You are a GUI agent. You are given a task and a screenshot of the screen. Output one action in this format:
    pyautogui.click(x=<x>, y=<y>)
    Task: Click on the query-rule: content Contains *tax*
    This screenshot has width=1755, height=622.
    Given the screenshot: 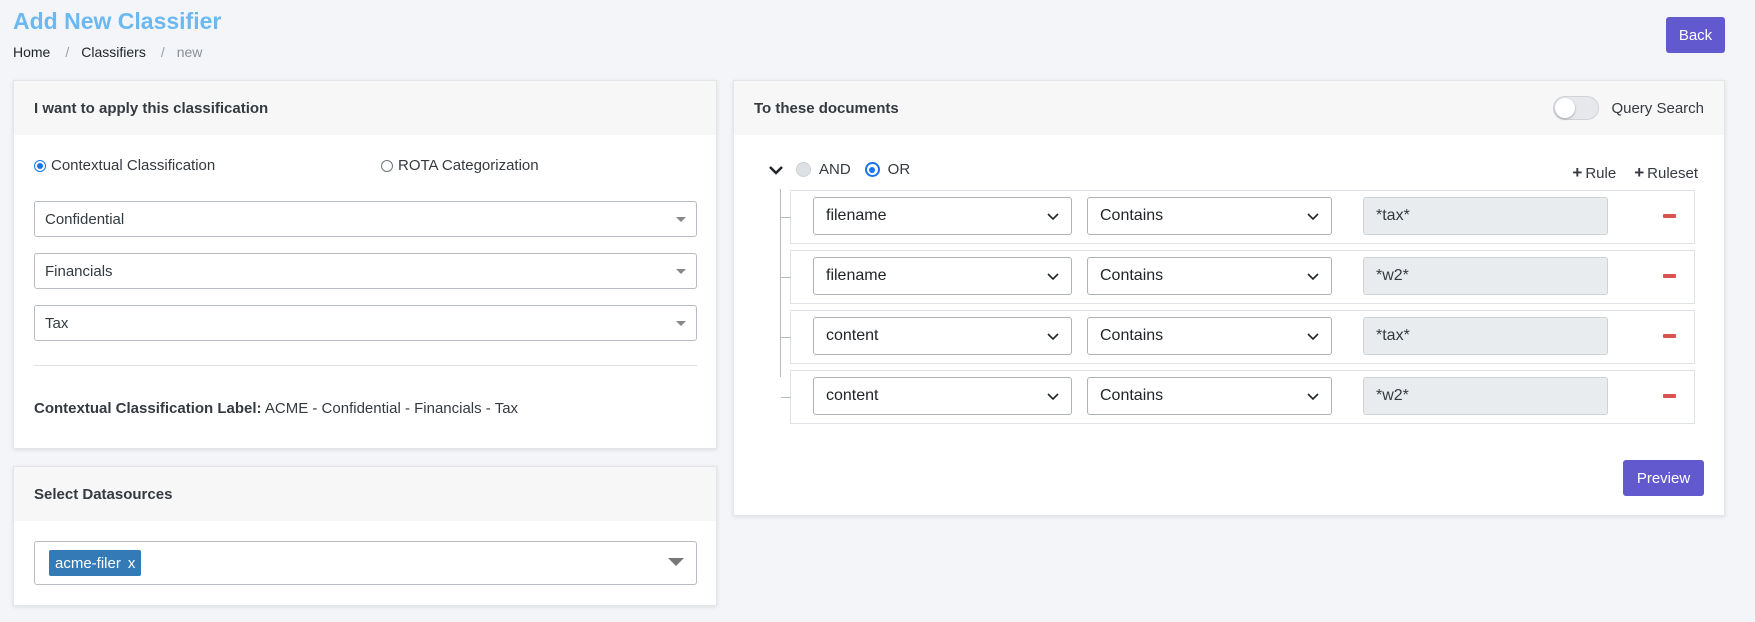 What is the action you would take?
    pyautogui.click(x=1238, y=337)
    